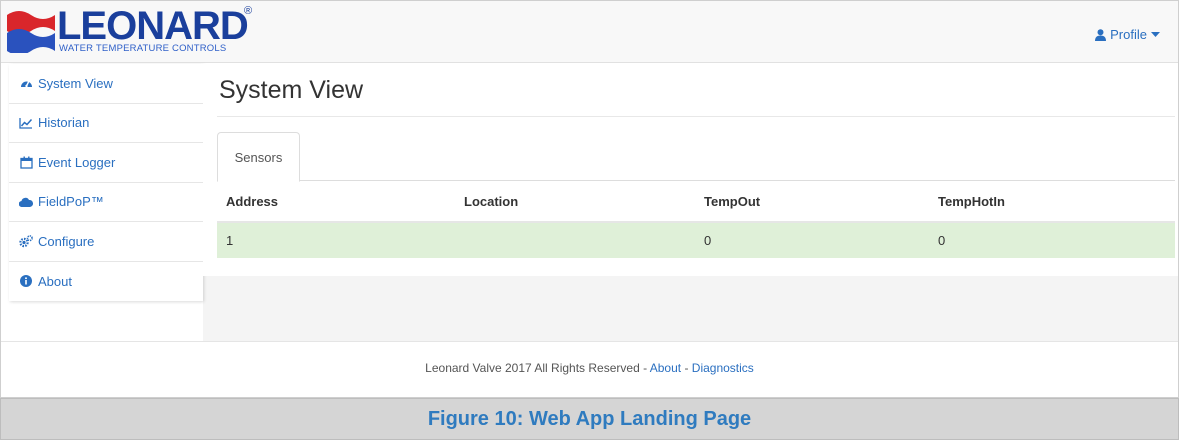 This screenshot has width=1179, height=440. What do you see at coordinates (696, 116) in the screenshot?
I see `title-divider` at bounding box center [696, 116].